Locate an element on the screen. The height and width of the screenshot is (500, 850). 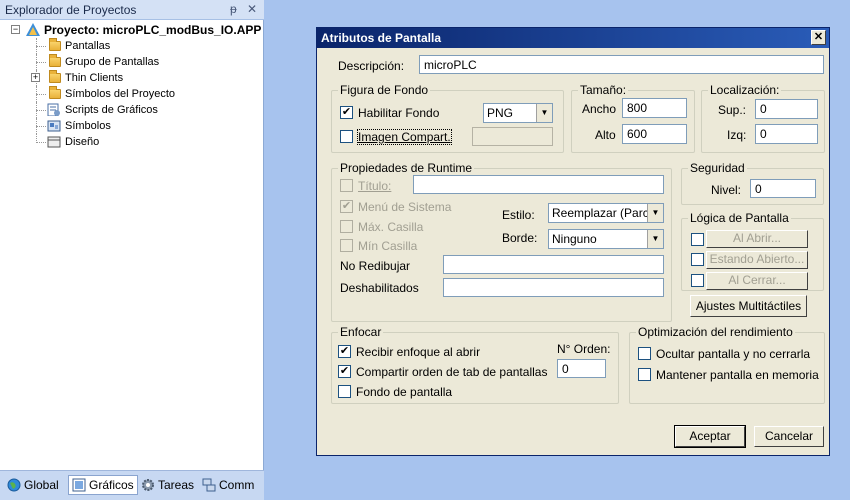
mantener-pantalla-checkbox is located at coordinates (644, 374).